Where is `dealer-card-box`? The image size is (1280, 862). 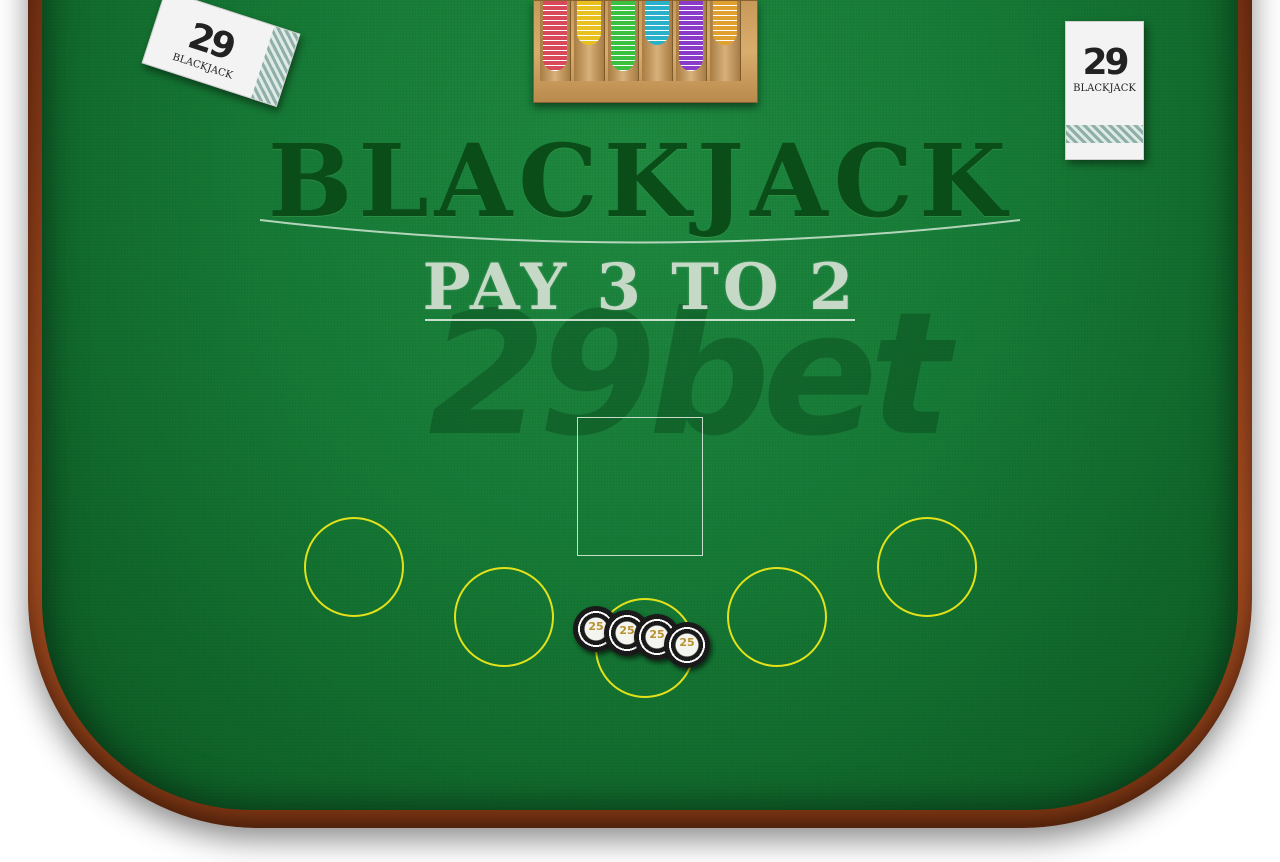 dealer-card-box is located at coordinates (640, 486).